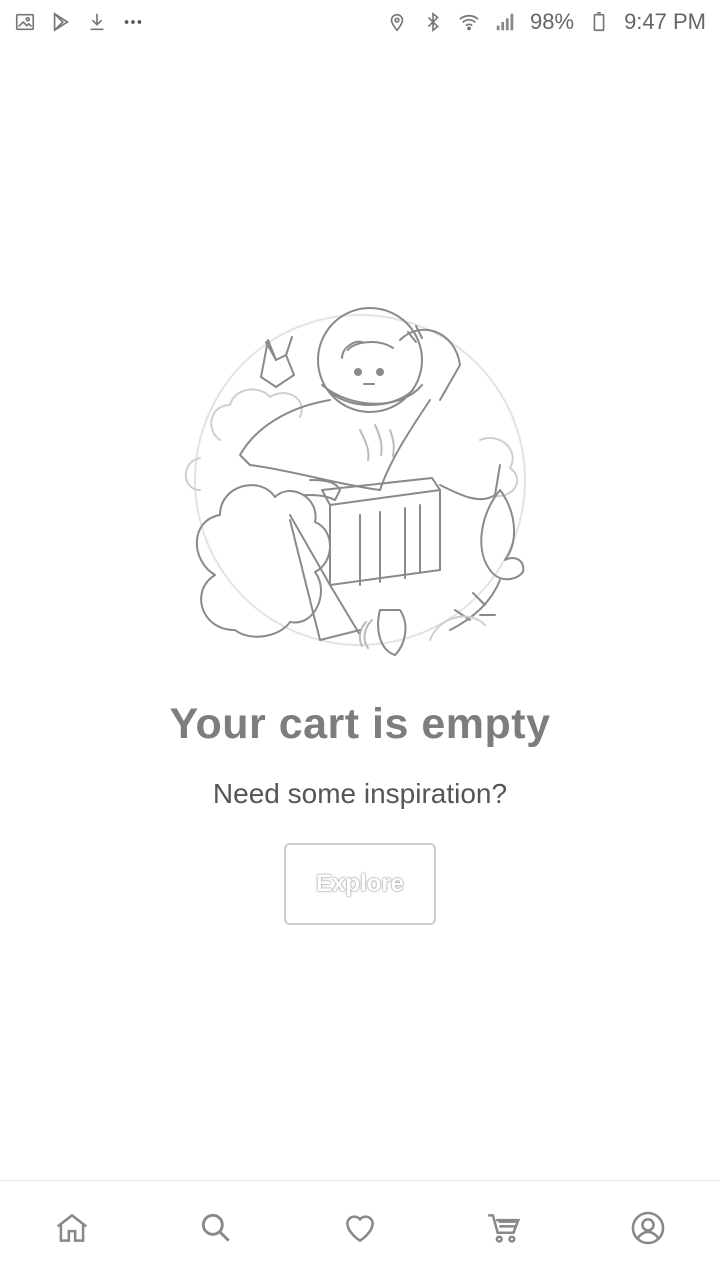  Describe the element at coordinates (665, 21) in the screenshot. I see `status-time: 9:47 PM` at that location.